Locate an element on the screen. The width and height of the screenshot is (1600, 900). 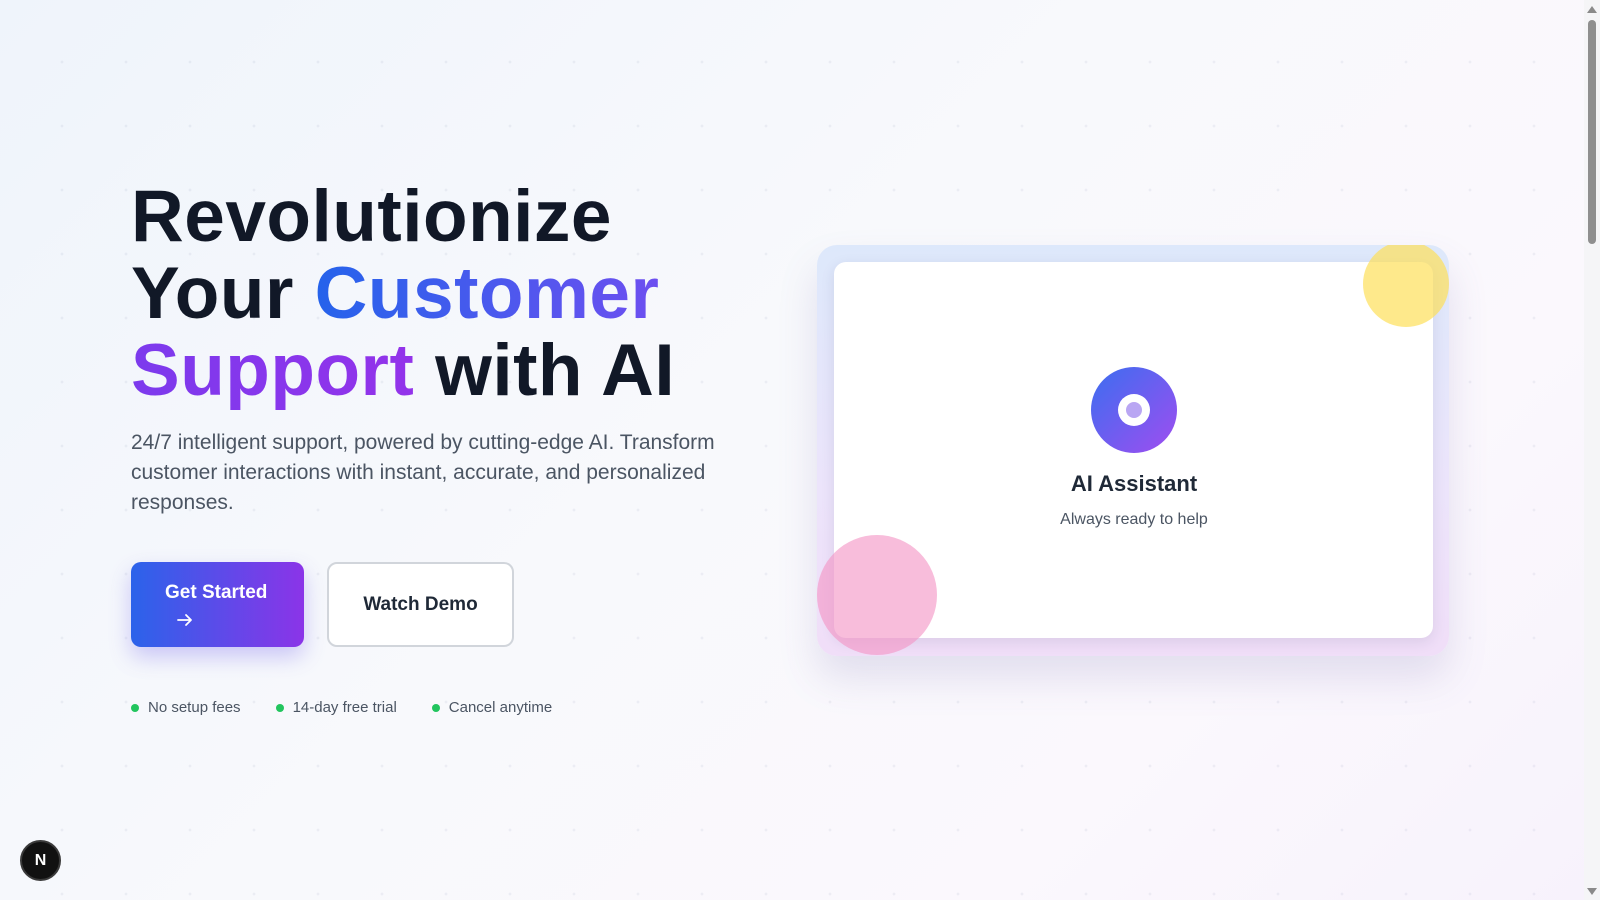
headline-with-ai: with AI is located at coordinates (545, 370).